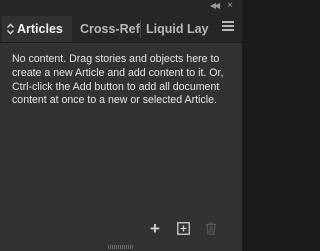 The width and height of the screenshot is (320, 251). What do you see at coordinates (121, 6) in the screenshot?
I see `panel-titlebar: ◀◀ ×` at bounding box center [121, 6].